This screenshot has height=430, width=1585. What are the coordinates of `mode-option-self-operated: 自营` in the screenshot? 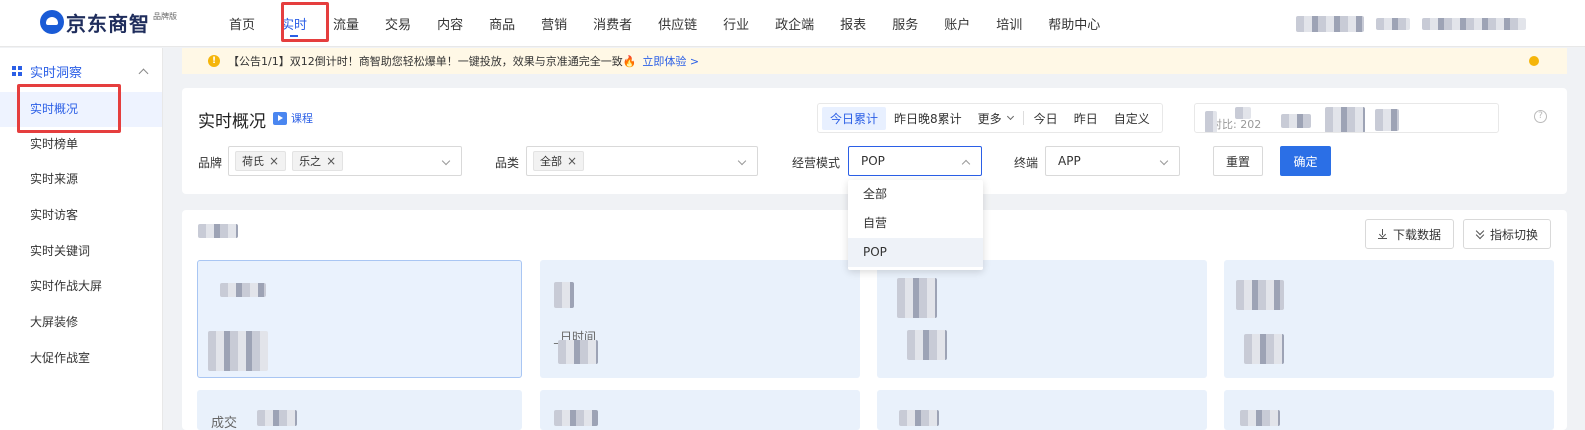 It's located at (915, 223).